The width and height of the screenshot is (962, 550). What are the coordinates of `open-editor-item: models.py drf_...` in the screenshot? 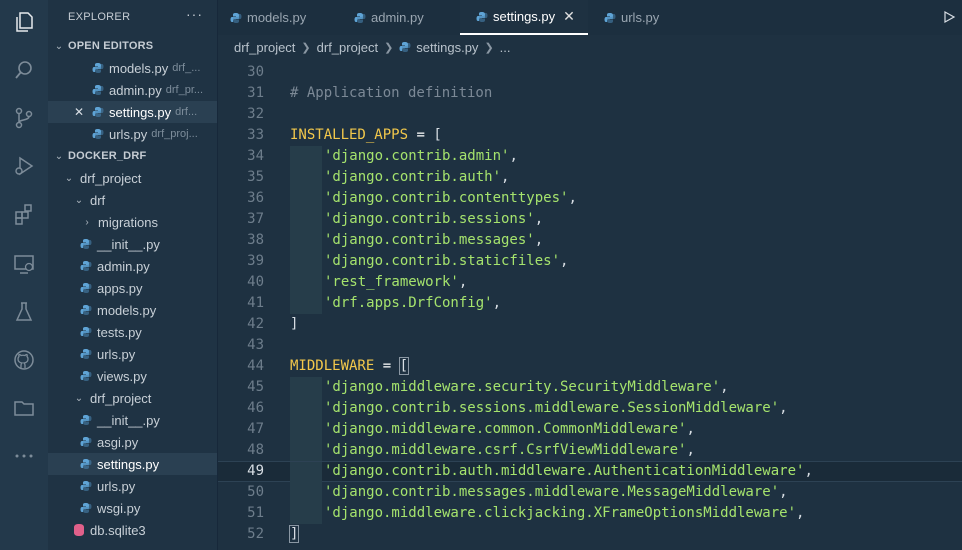 It's located at (132, 68).